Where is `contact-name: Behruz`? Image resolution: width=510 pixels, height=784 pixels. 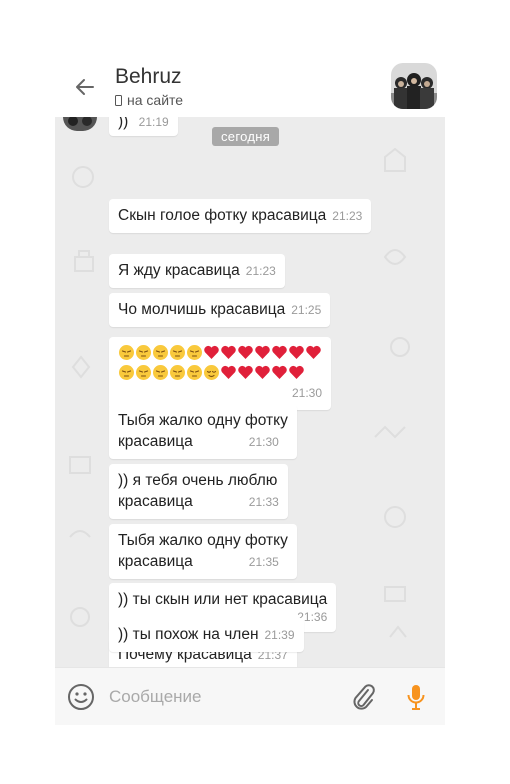
contact-name: Behruz is located at coordinates (148, 76).